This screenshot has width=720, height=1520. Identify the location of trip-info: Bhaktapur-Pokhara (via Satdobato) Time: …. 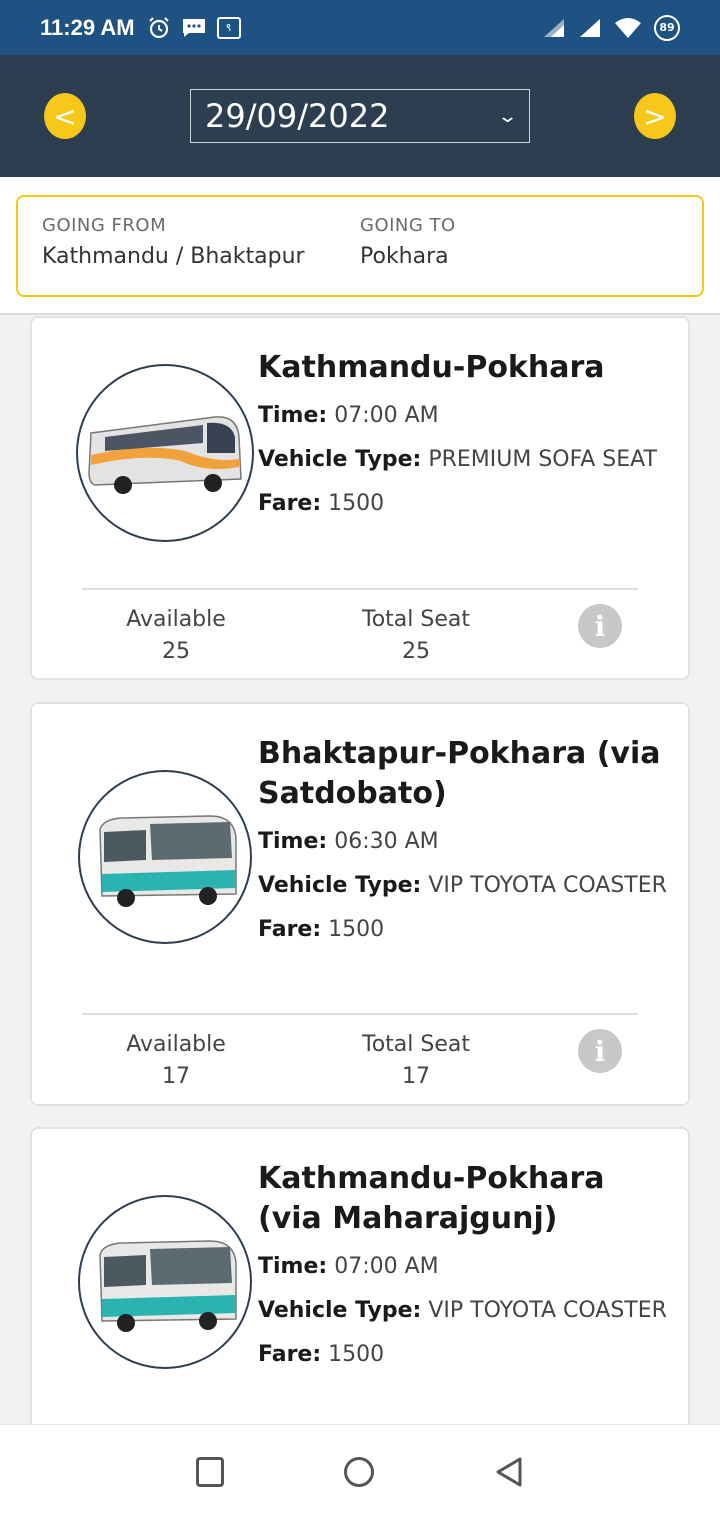
(463, 840).